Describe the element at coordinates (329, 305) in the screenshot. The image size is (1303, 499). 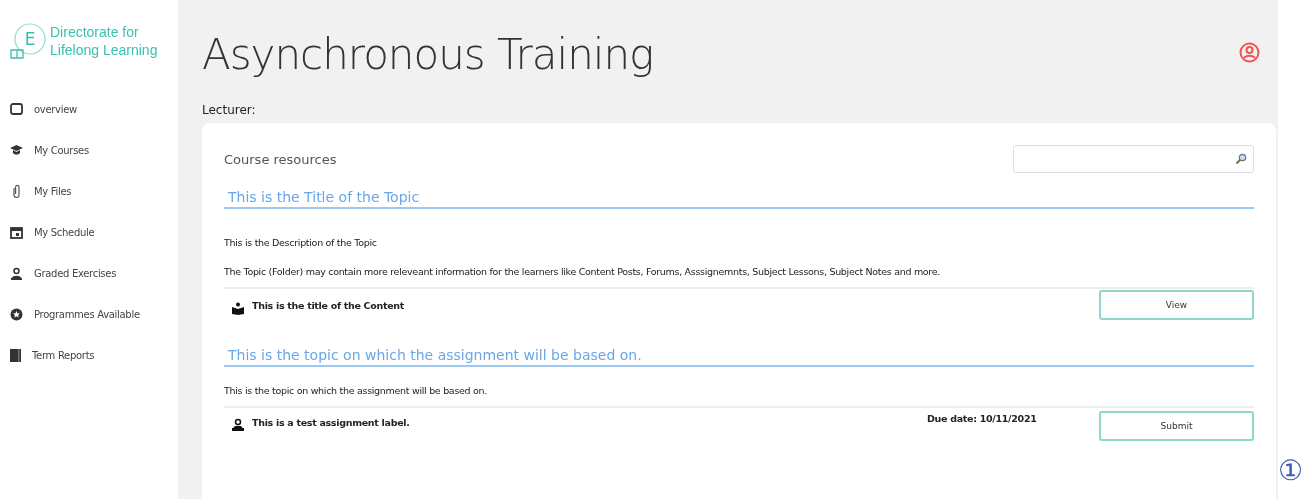
I see `item-title: This is the title of the Content` at that location.